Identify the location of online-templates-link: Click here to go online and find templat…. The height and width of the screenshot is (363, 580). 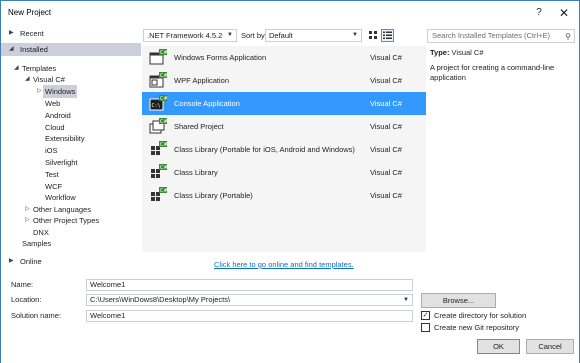
(284, 264).